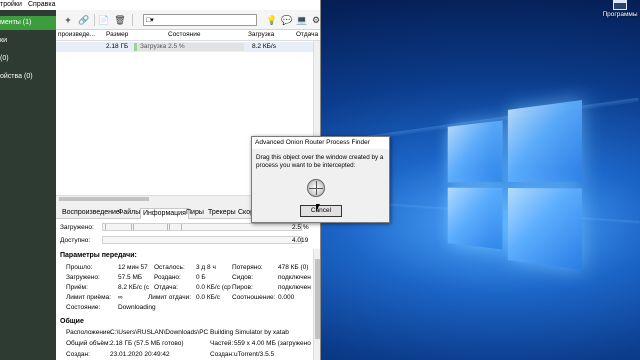  Describe the element at coordinates (166, 287) in the screenshot. I see `kv-label: Отдача:` at that location.